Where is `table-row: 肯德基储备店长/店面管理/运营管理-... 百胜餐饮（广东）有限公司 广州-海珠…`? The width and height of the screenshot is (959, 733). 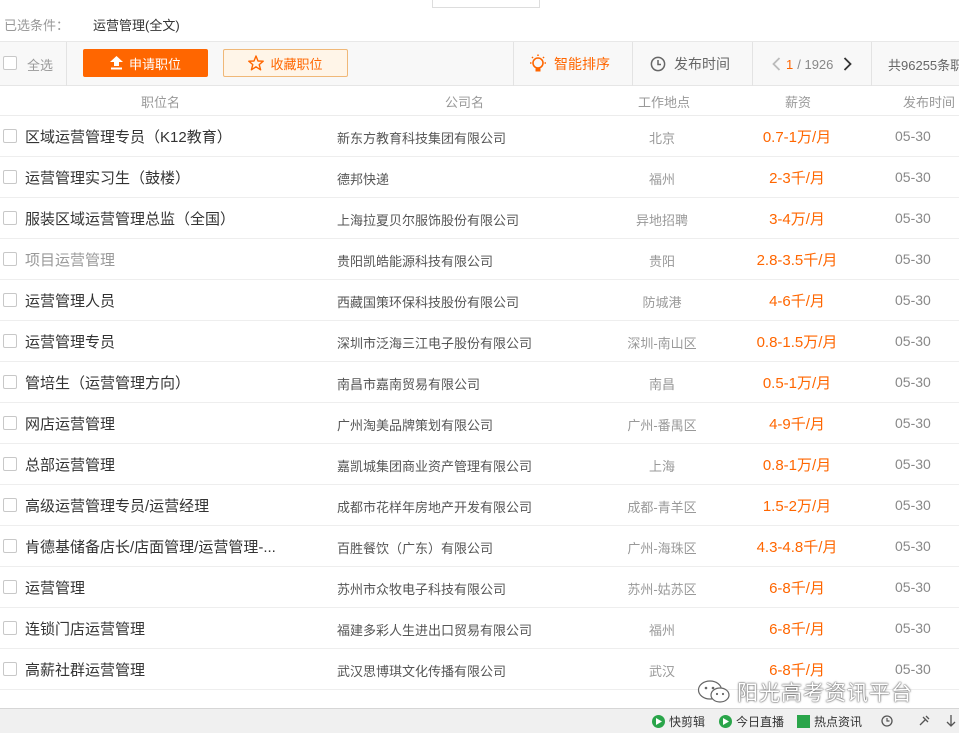
table-row: 肯德基储备店长/店面管理/运营管理-... 百胜餐饮（广东）有限公司 广州-海珠… is located at coordinates (479, 546).